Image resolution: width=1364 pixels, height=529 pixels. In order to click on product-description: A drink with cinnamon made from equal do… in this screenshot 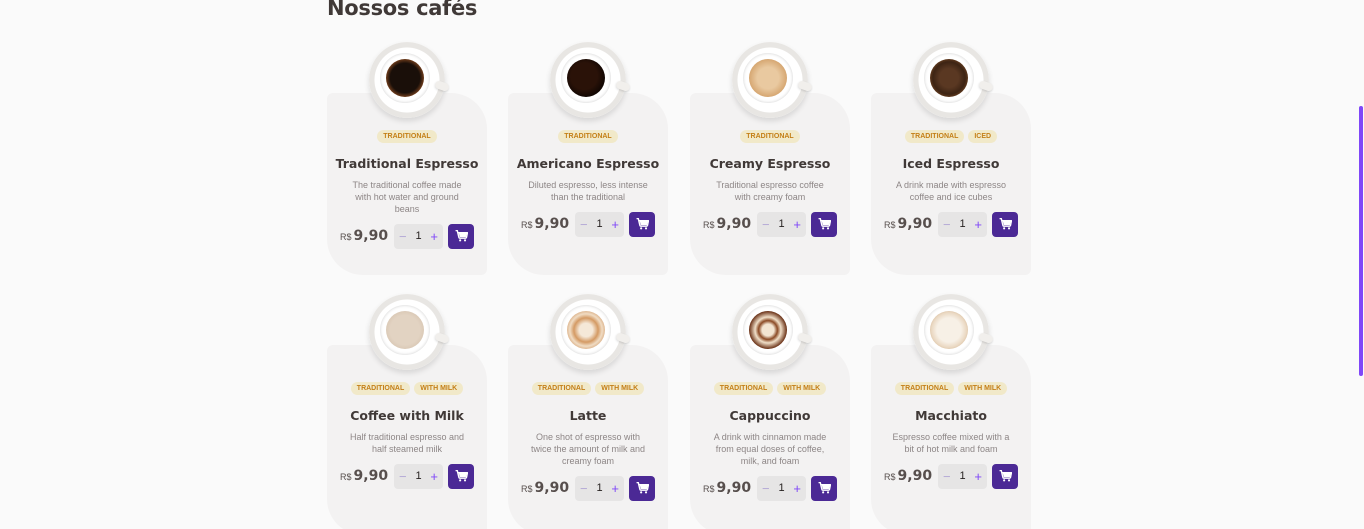, I will do `click(770, 449)`.